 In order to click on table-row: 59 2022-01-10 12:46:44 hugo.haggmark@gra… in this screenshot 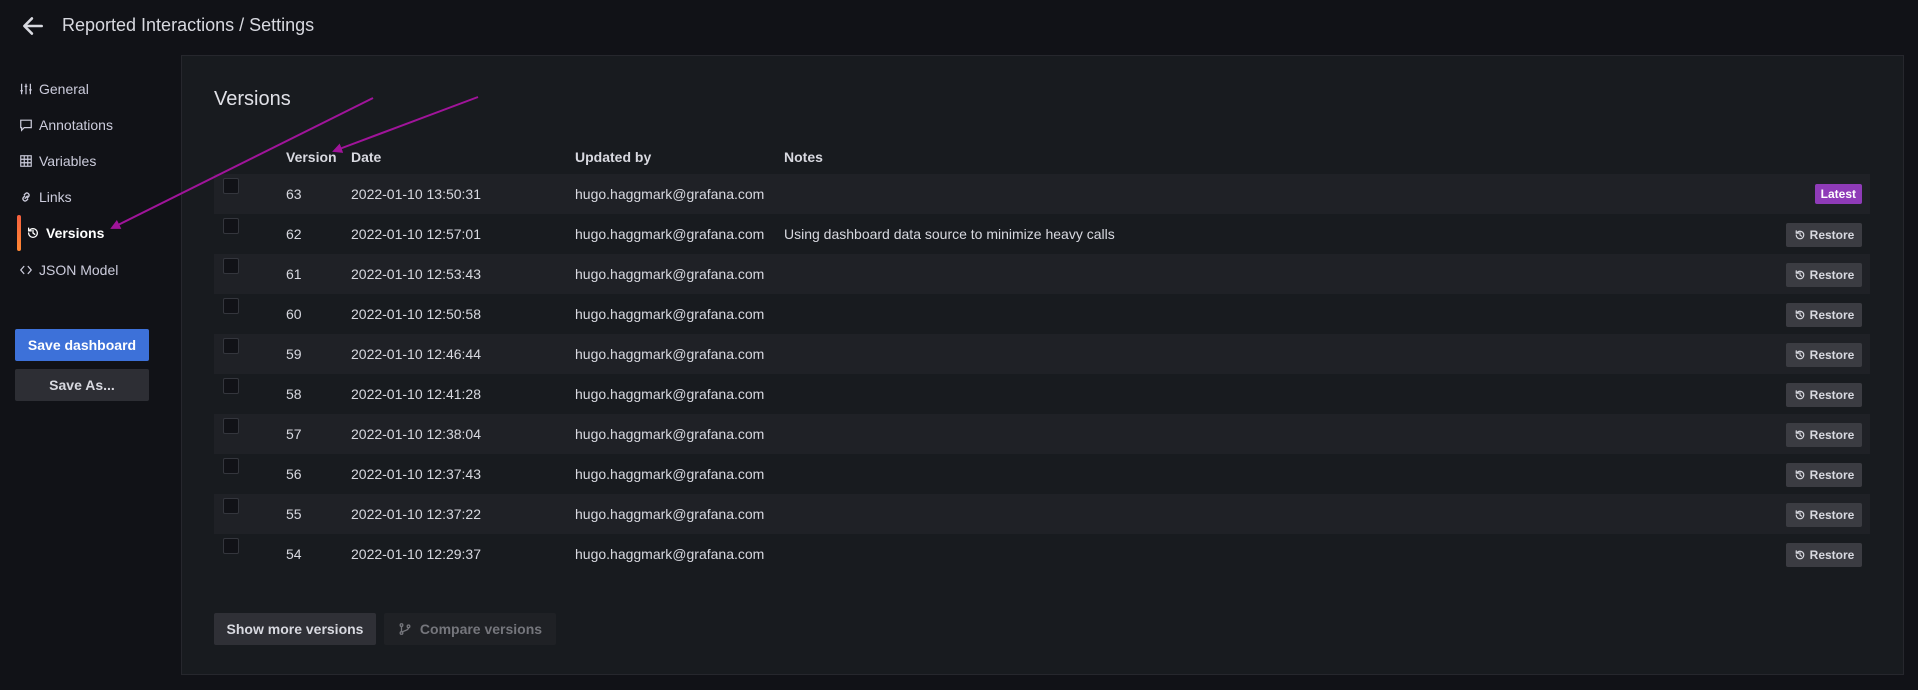, I will do `click(1042, 354)`.